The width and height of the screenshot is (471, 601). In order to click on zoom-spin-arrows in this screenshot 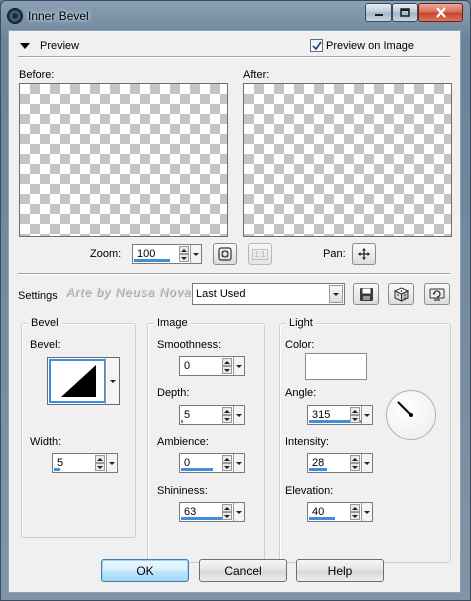, I will do `click(184, 254)`.